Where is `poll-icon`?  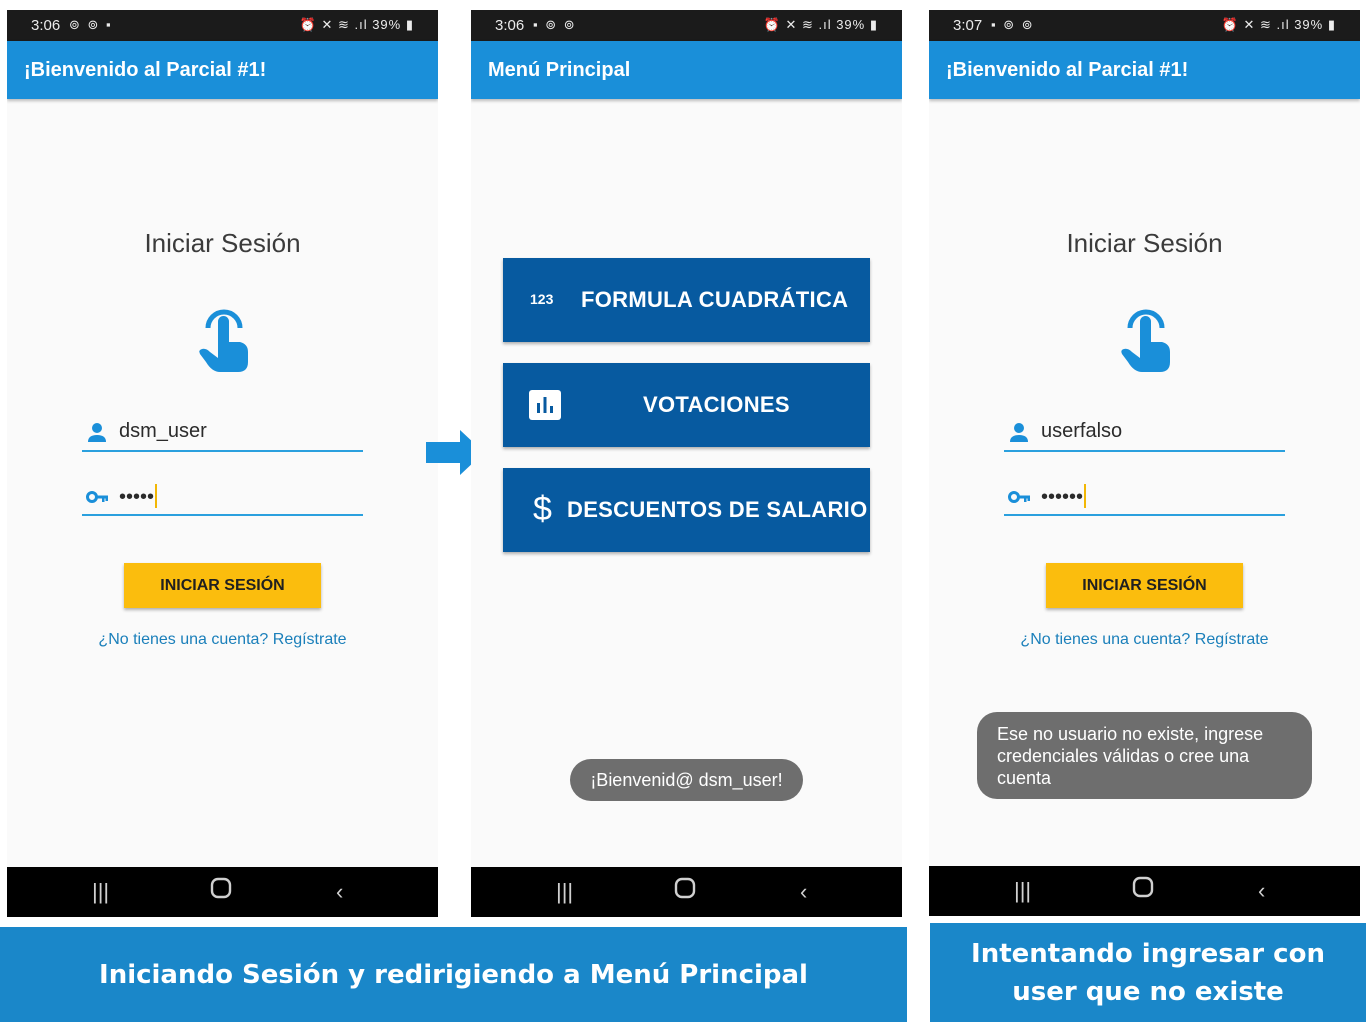 poll-icon is located at coordinates (545, 405).